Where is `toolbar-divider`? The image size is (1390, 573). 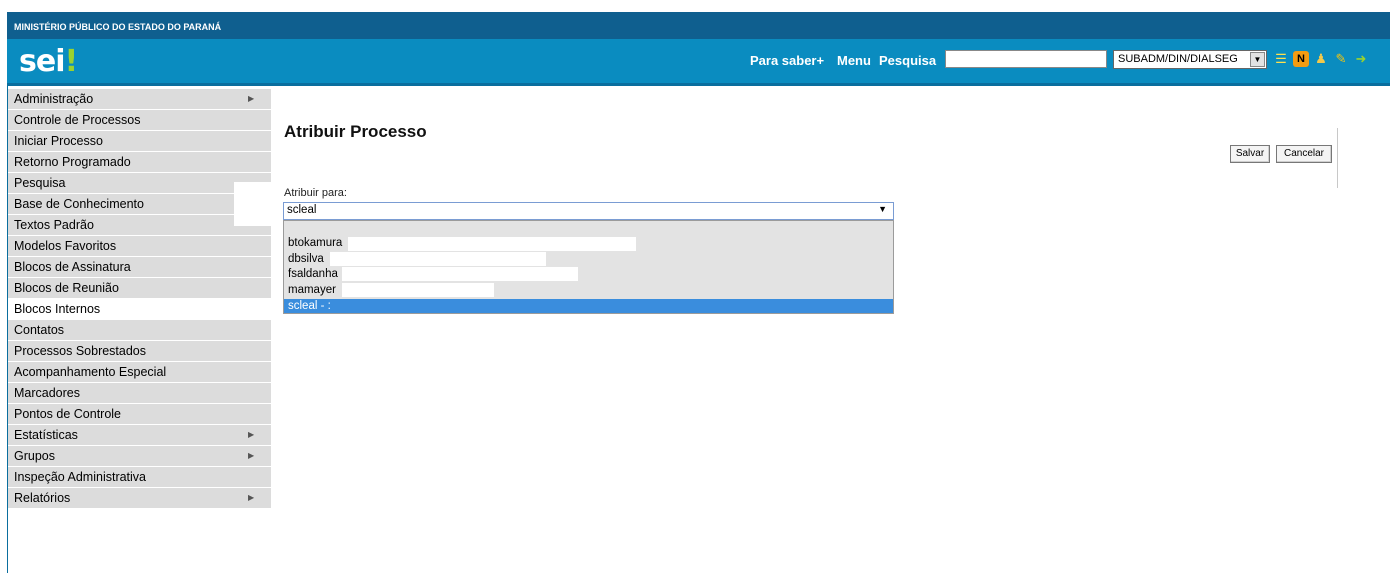 toolbar-divider is located at coordinates (1337, 158).